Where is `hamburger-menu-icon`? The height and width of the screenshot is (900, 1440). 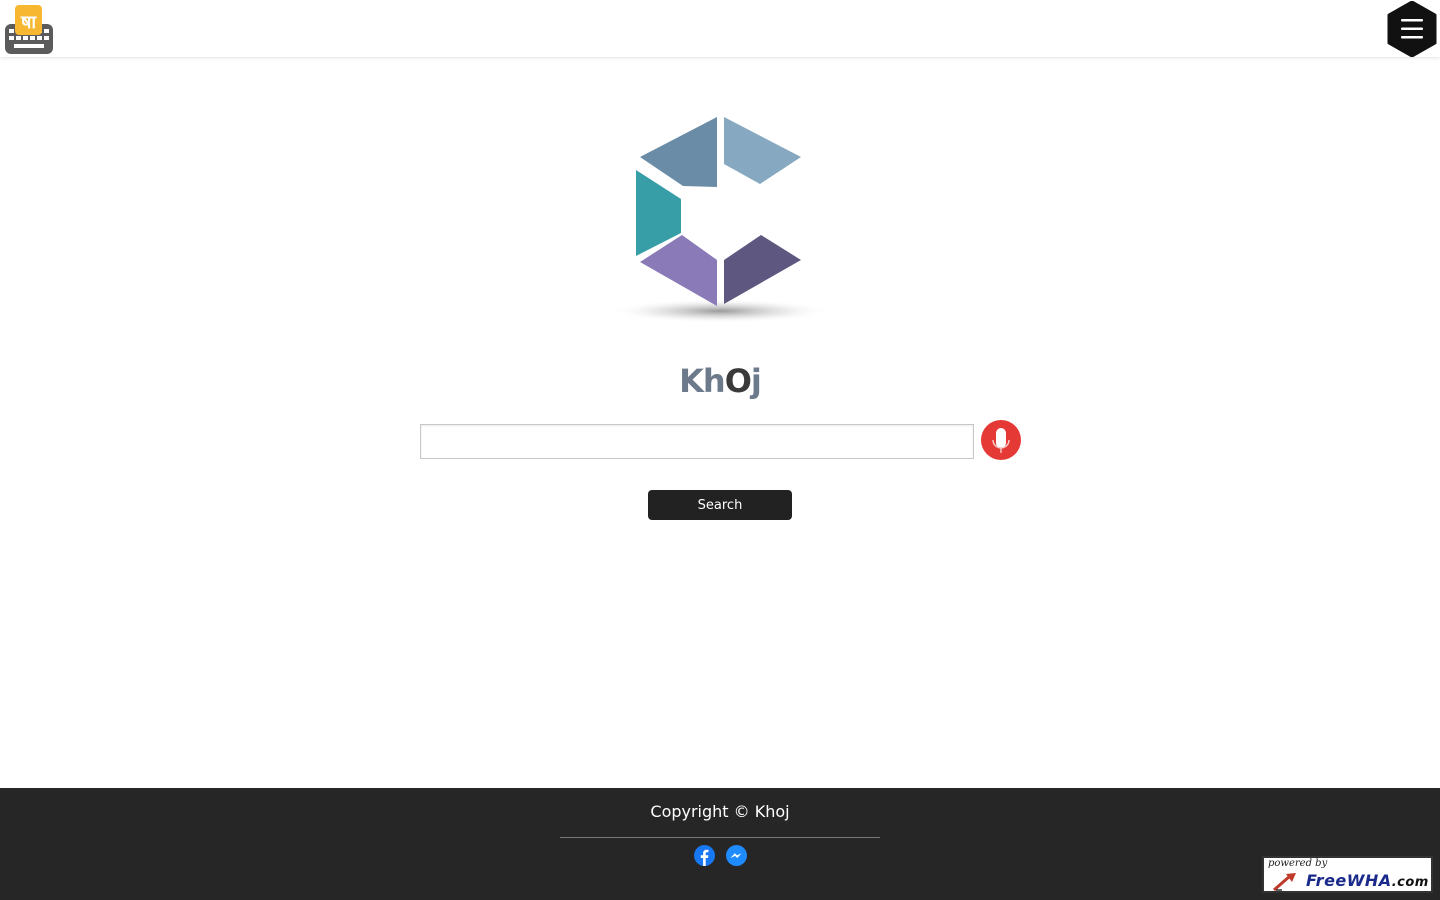
hamburger-menu-icon is located at coordinates (1412, 29).